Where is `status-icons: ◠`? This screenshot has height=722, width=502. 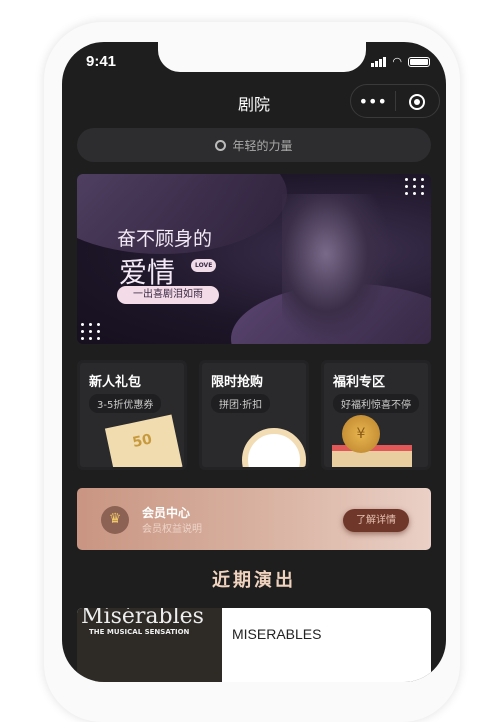
status-icons: ◠ is located at coordinates (400, 61).